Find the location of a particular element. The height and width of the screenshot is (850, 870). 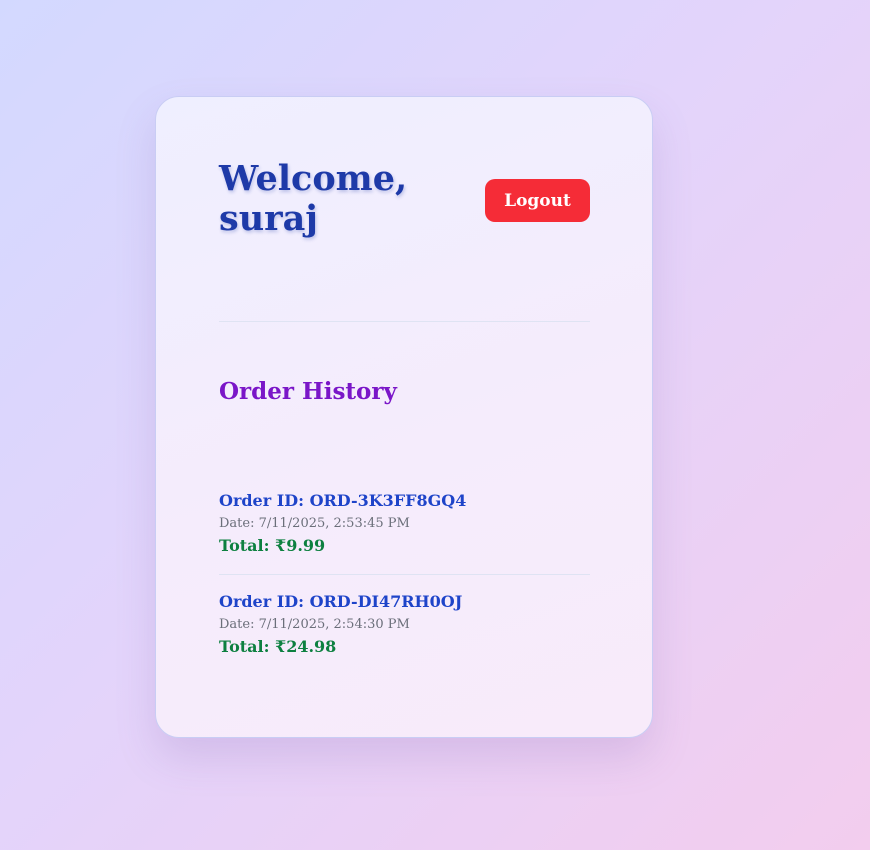

welcome-heading: Welcome, suraj is located at coordinates (313, 198).